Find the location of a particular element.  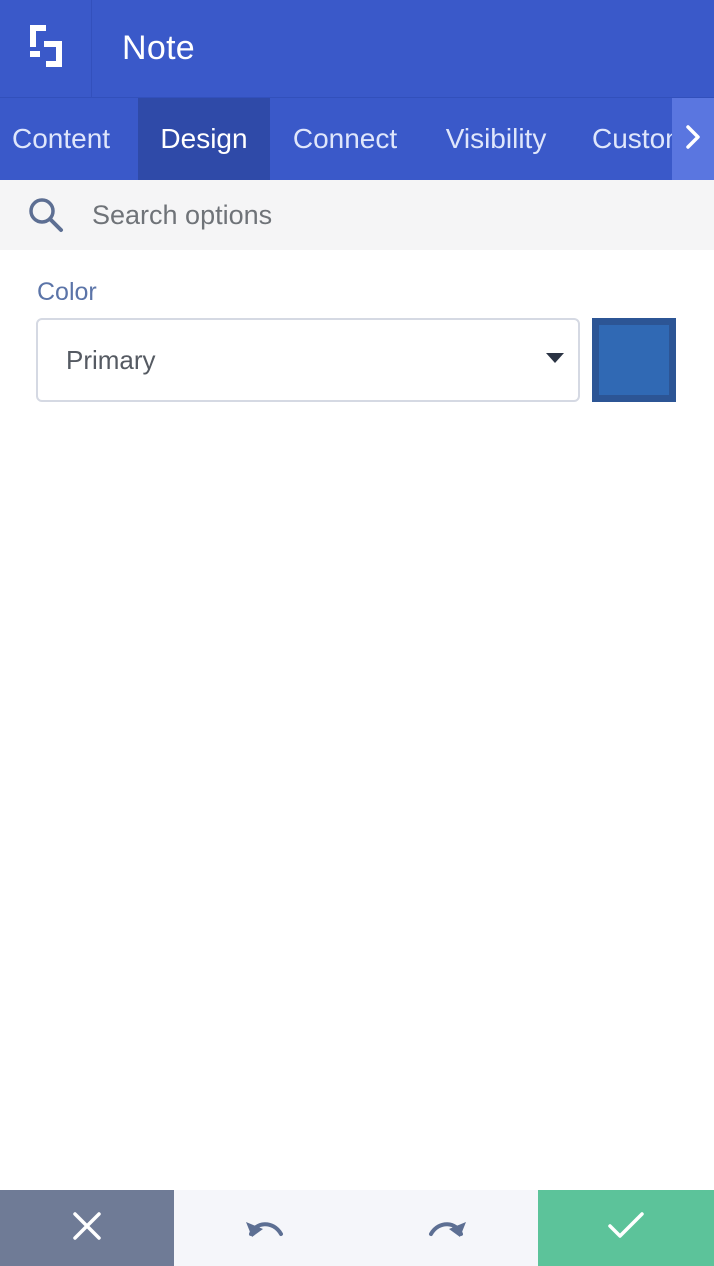

search-bar is located at coordinates (357, 215).